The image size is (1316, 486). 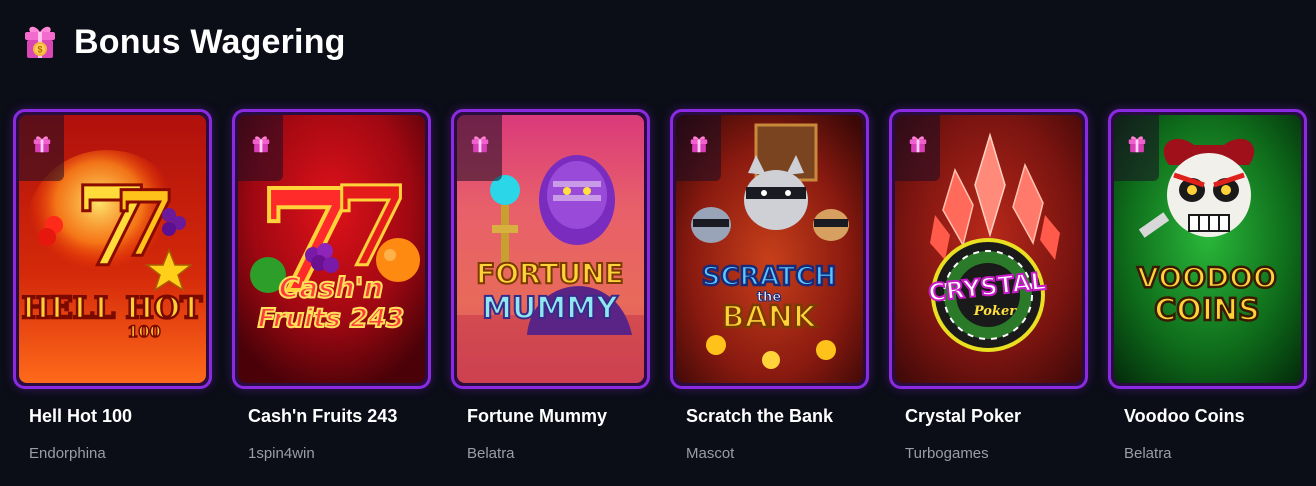 I want to click on game-art: FORTUNE MUMMY, so click(x=550, y=249).